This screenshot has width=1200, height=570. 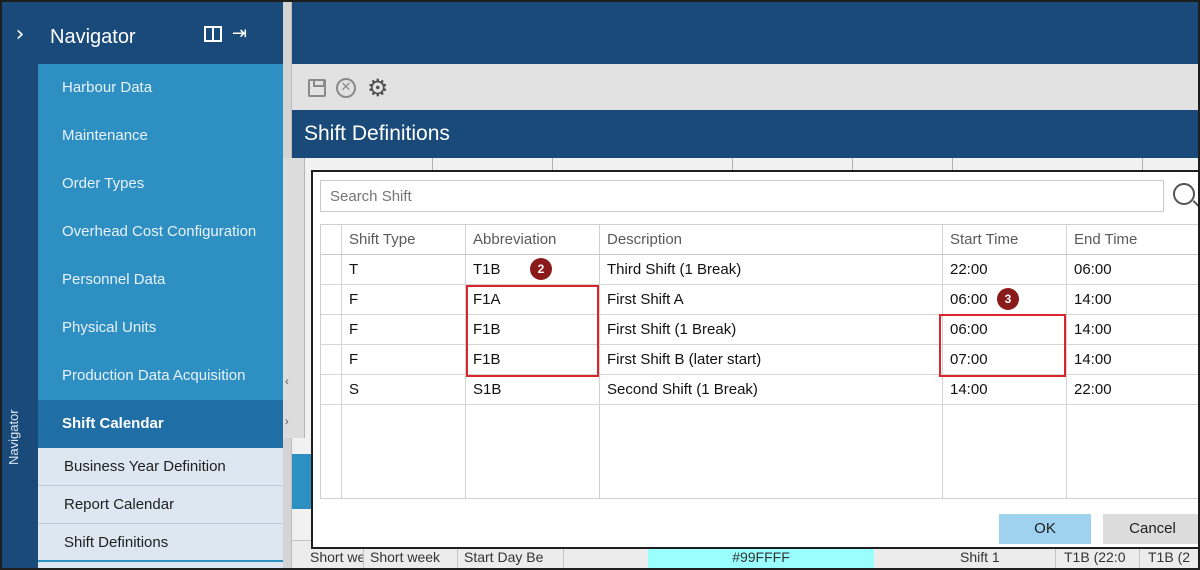 What do you see at coordinates (1093, 389) in the screenshot?
I see `cell-end-time: 22:00` at bounding box center [1093, 389].